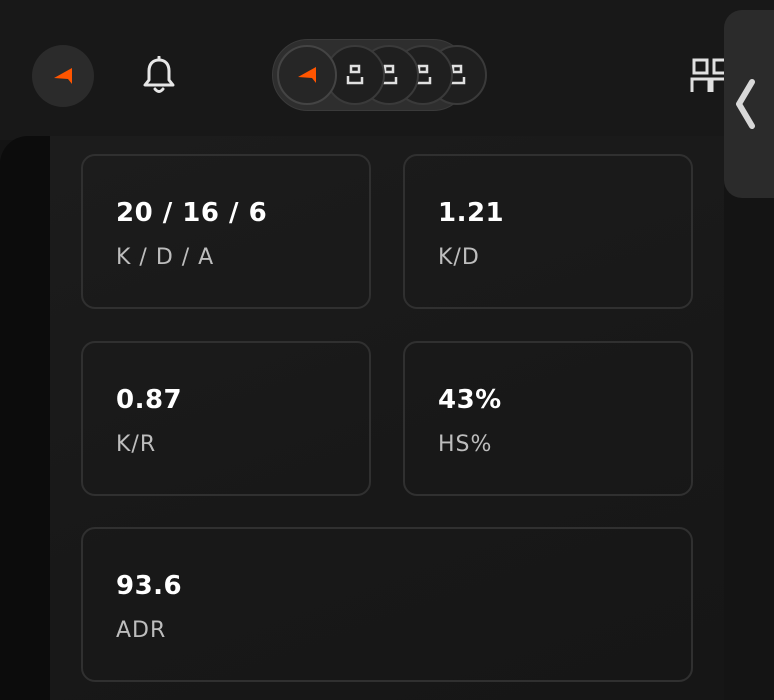 Image resolution: width=774 pixels, height=700 pixels. Describe the element at coordinates (136, 444) in the screenshot. I see `stat-label: K/R` at that location.